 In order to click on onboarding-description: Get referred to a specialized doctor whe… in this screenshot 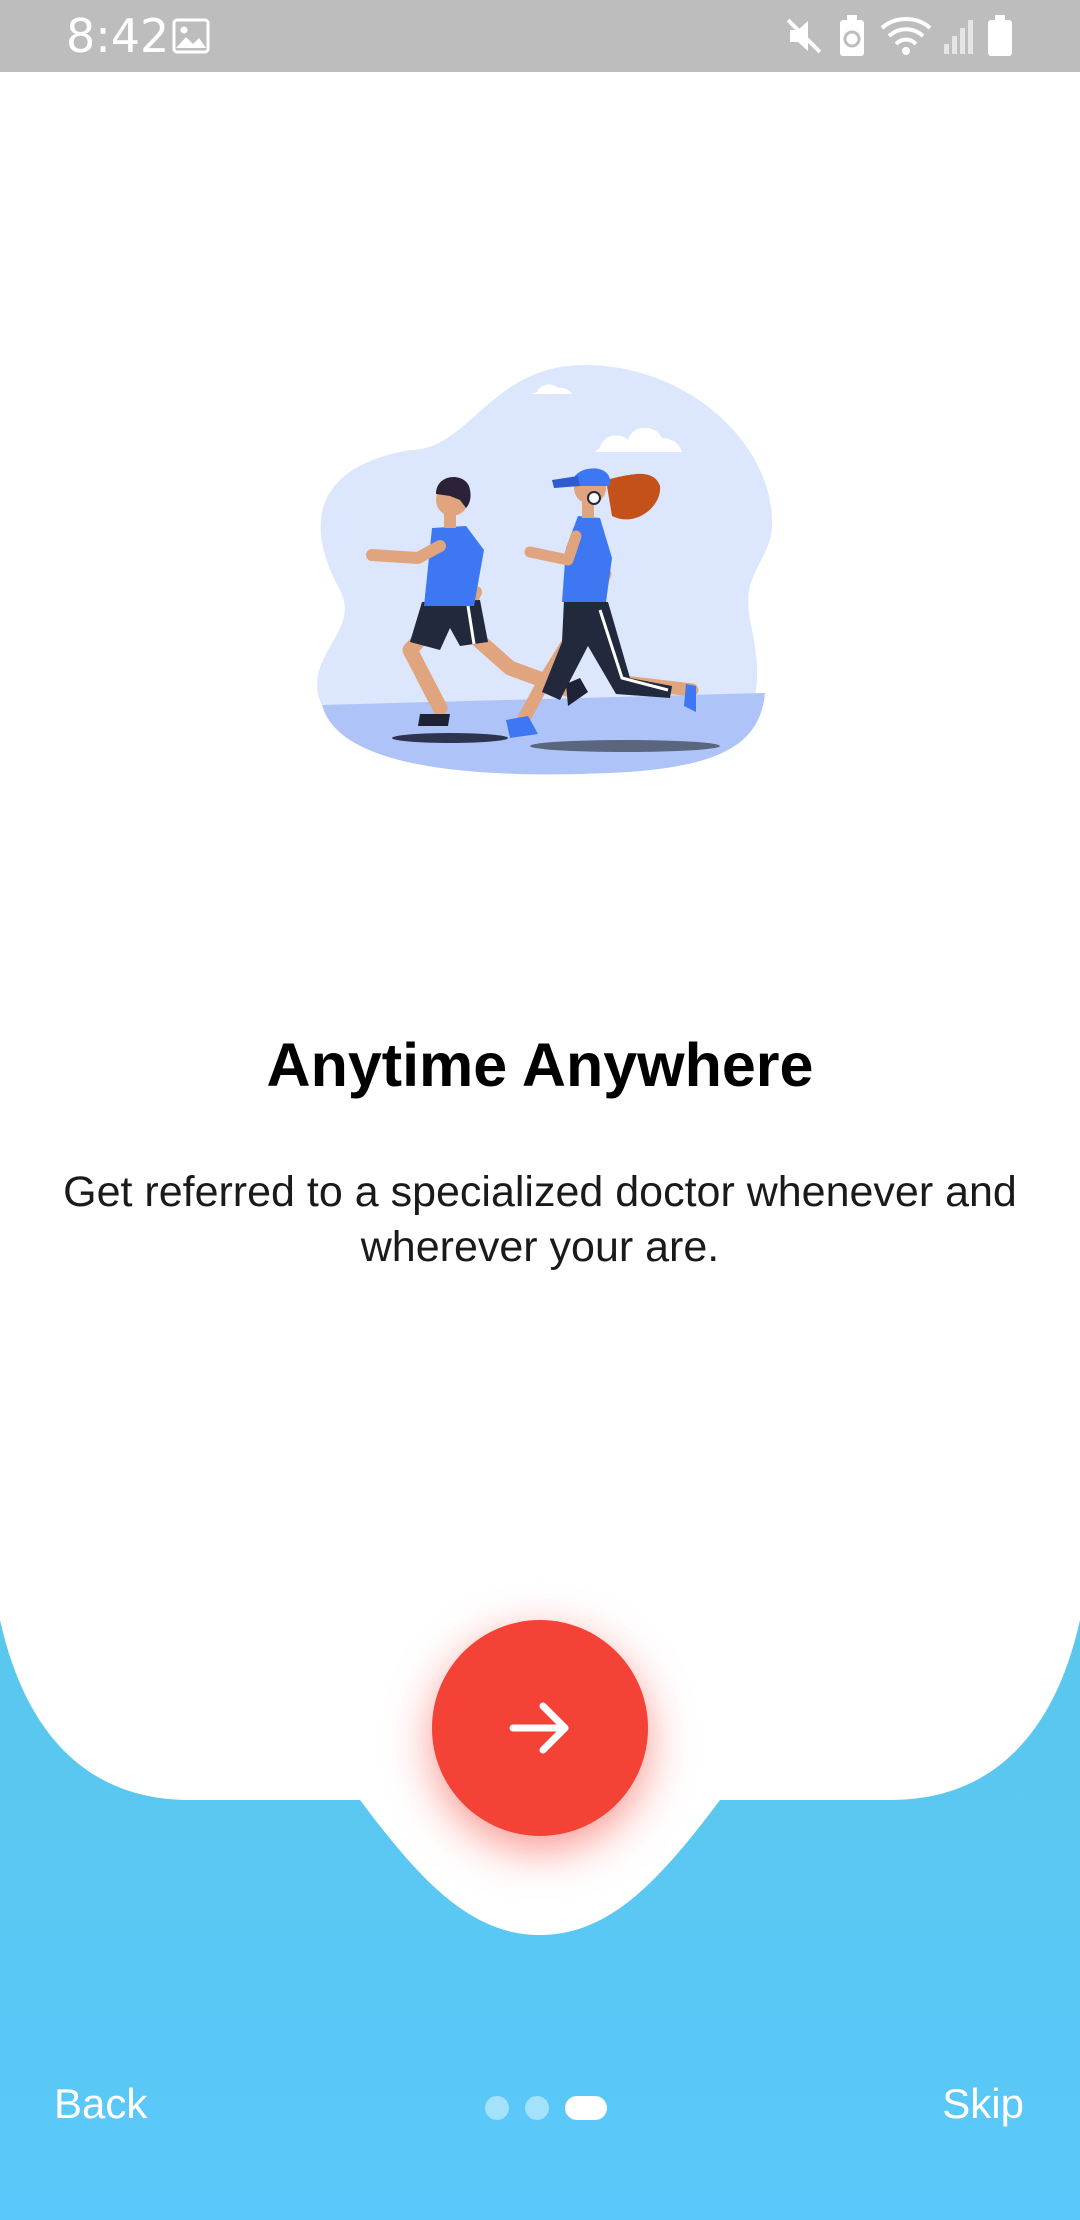, I will do `click(540, 1219)`.